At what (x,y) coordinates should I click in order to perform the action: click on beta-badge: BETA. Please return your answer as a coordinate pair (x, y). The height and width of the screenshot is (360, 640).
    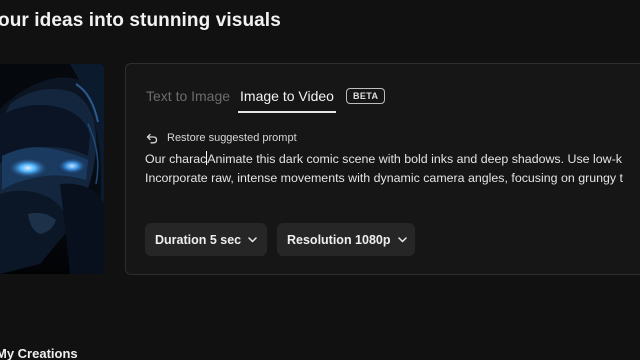
    Looking at the image, I should click on (365, 96).